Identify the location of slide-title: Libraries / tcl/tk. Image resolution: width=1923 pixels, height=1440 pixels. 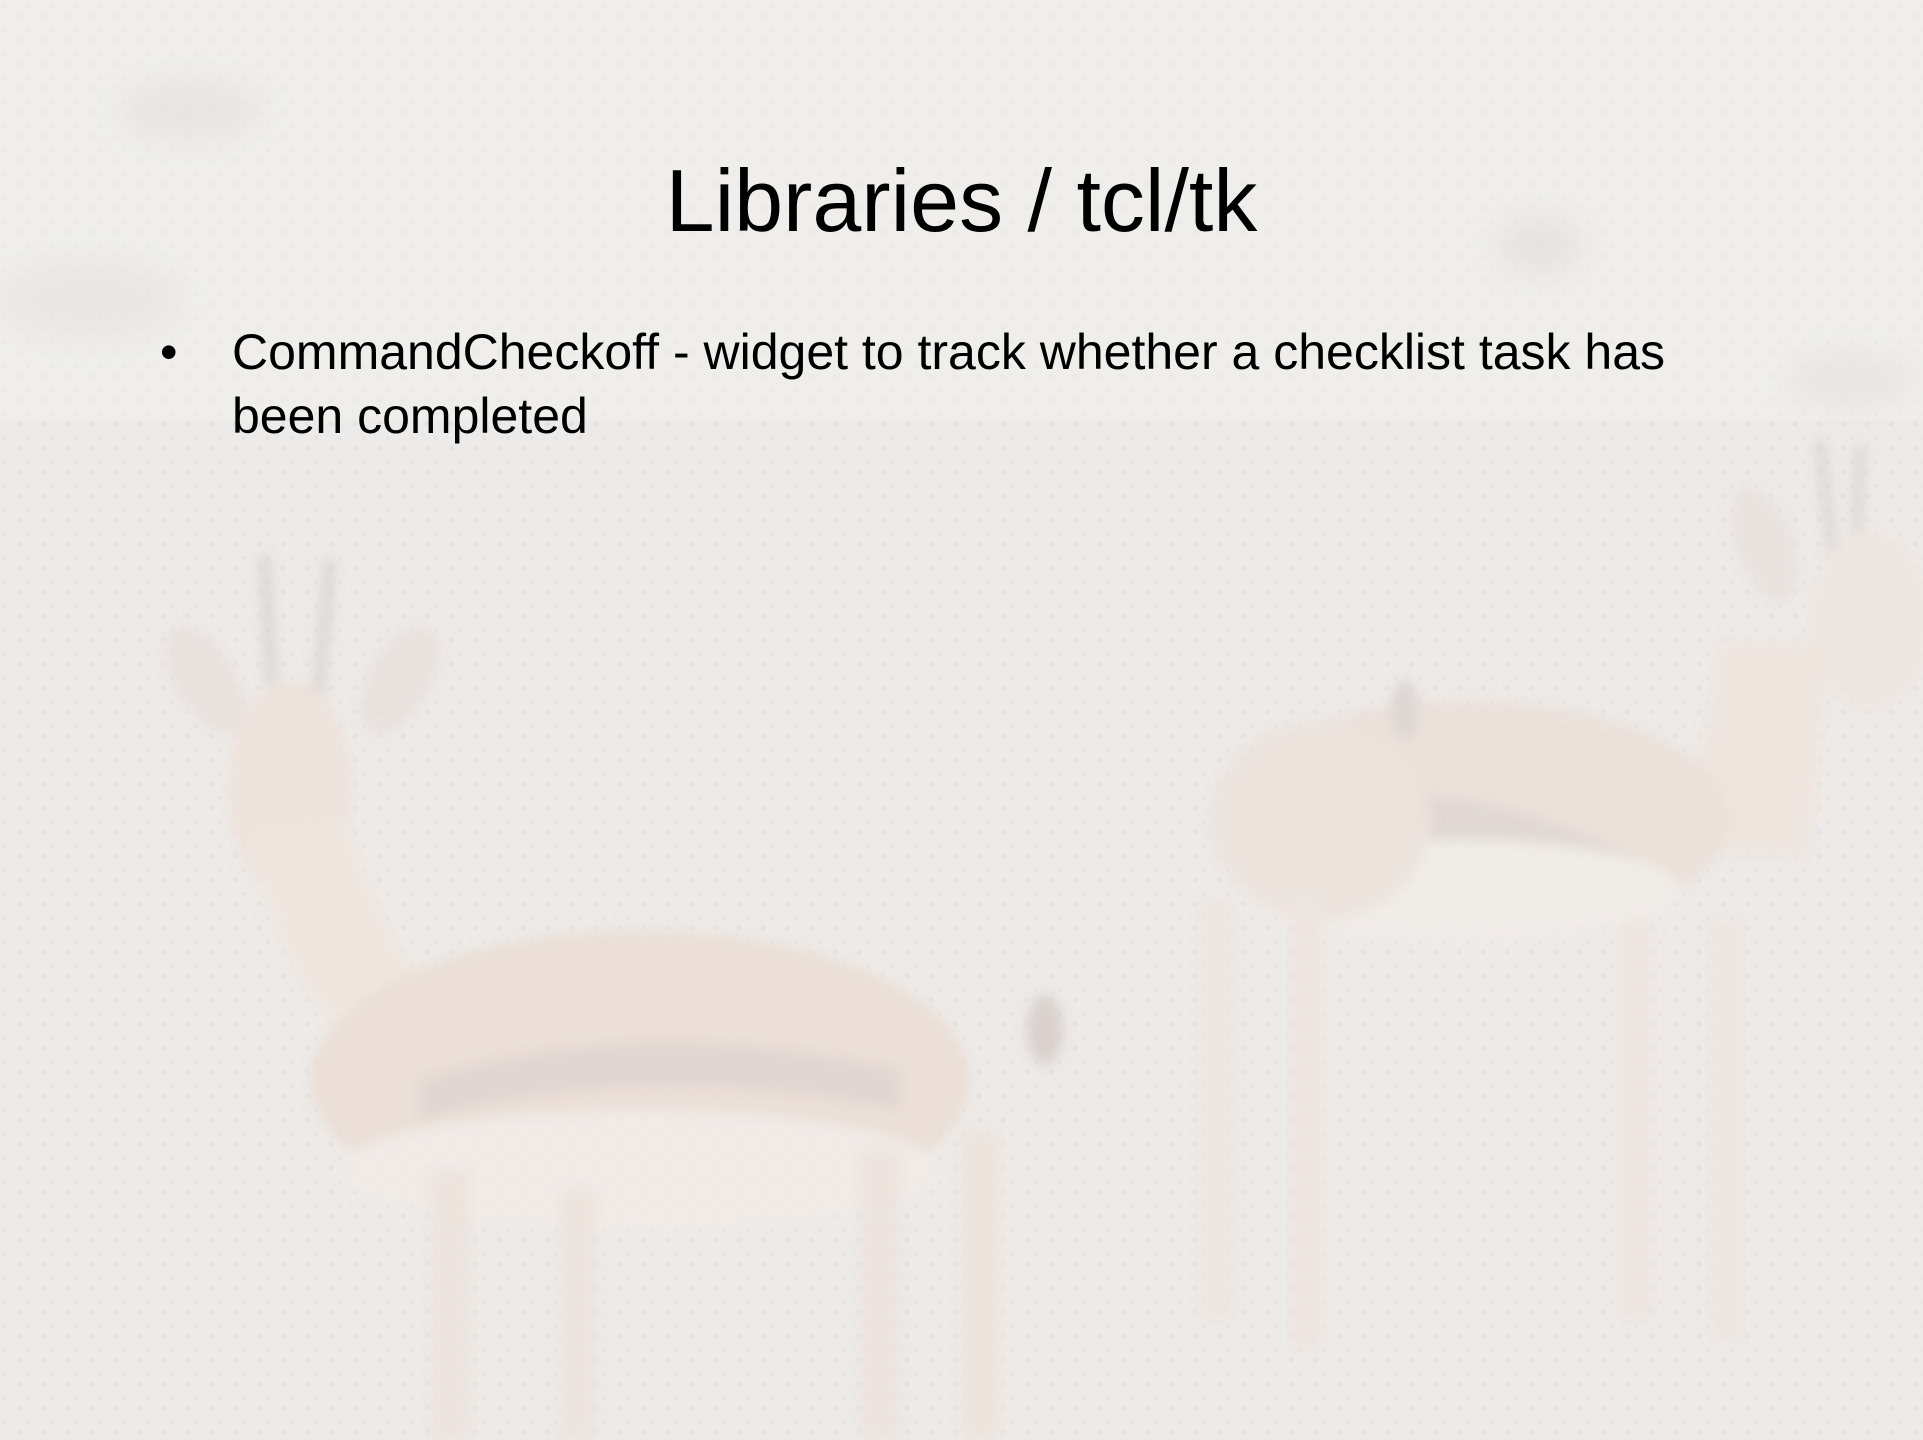
(961, 200).